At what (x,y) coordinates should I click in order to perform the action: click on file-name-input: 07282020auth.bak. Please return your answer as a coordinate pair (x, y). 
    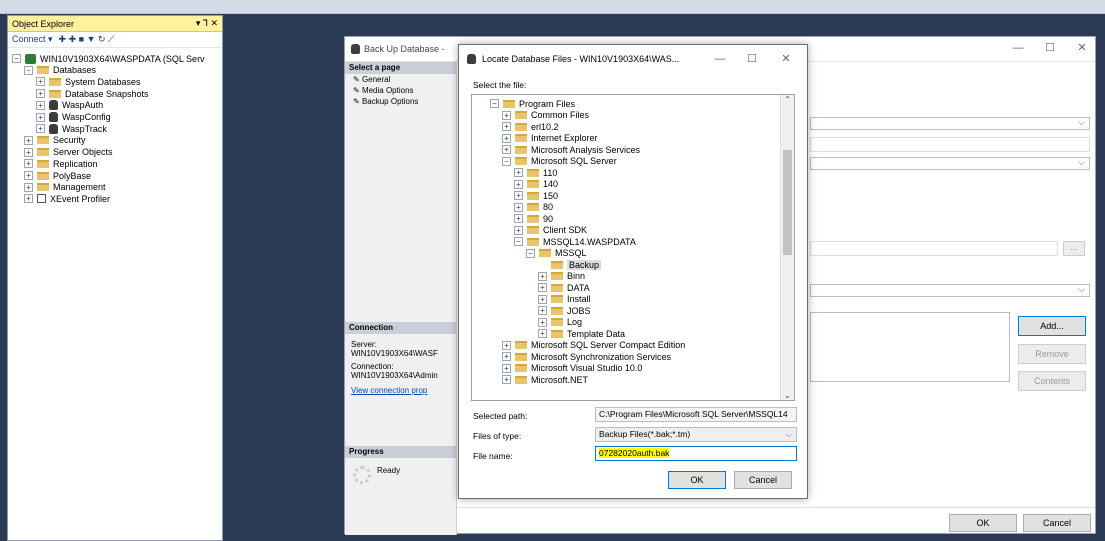
    Looking at the image, I should click on (696, 453).